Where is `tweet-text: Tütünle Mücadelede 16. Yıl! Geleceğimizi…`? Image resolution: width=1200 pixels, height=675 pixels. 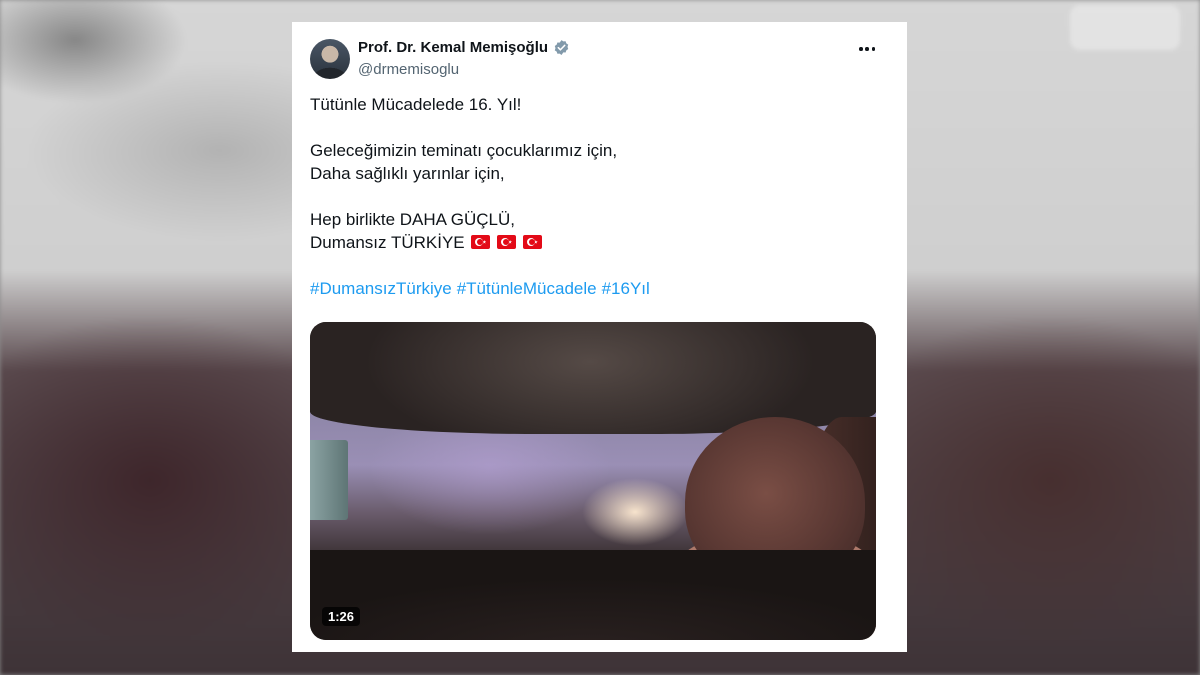
tweet-text: Tütünle Mücadelede 16. Yıl! Geleceğimizi… is located at coordinates (595, 196).